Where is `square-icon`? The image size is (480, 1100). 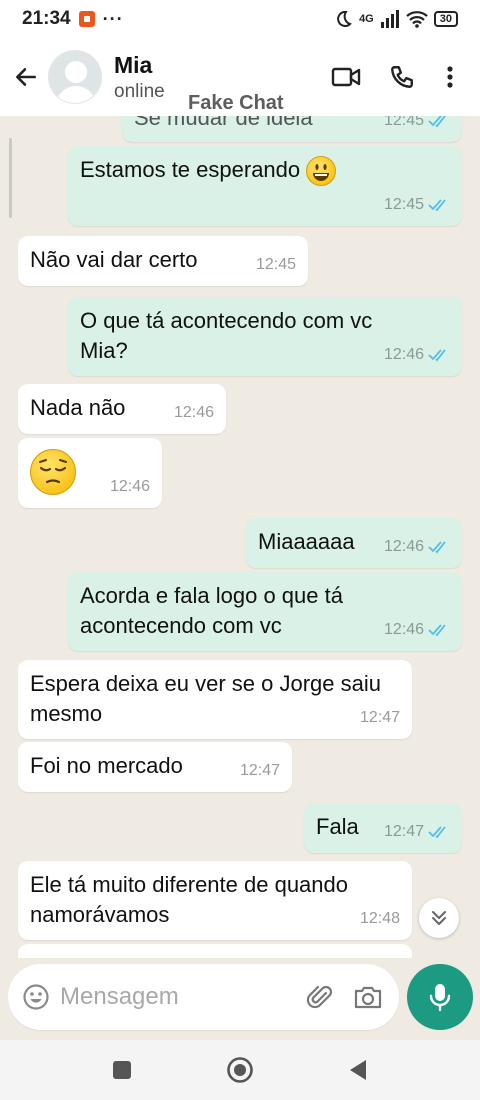
square-icon is located at coordinates (122, 1070).